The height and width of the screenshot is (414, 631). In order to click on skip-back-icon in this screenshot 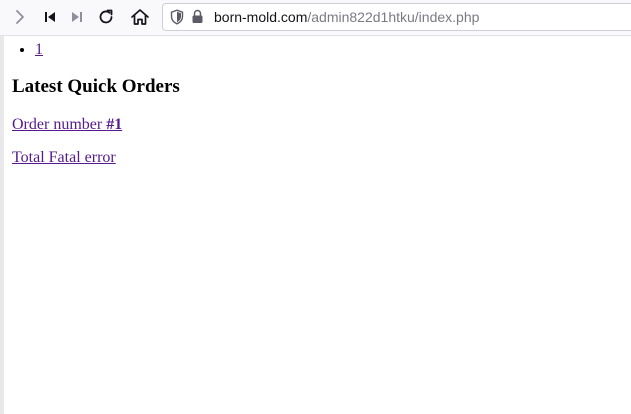, I will do `click(50, 17)`.